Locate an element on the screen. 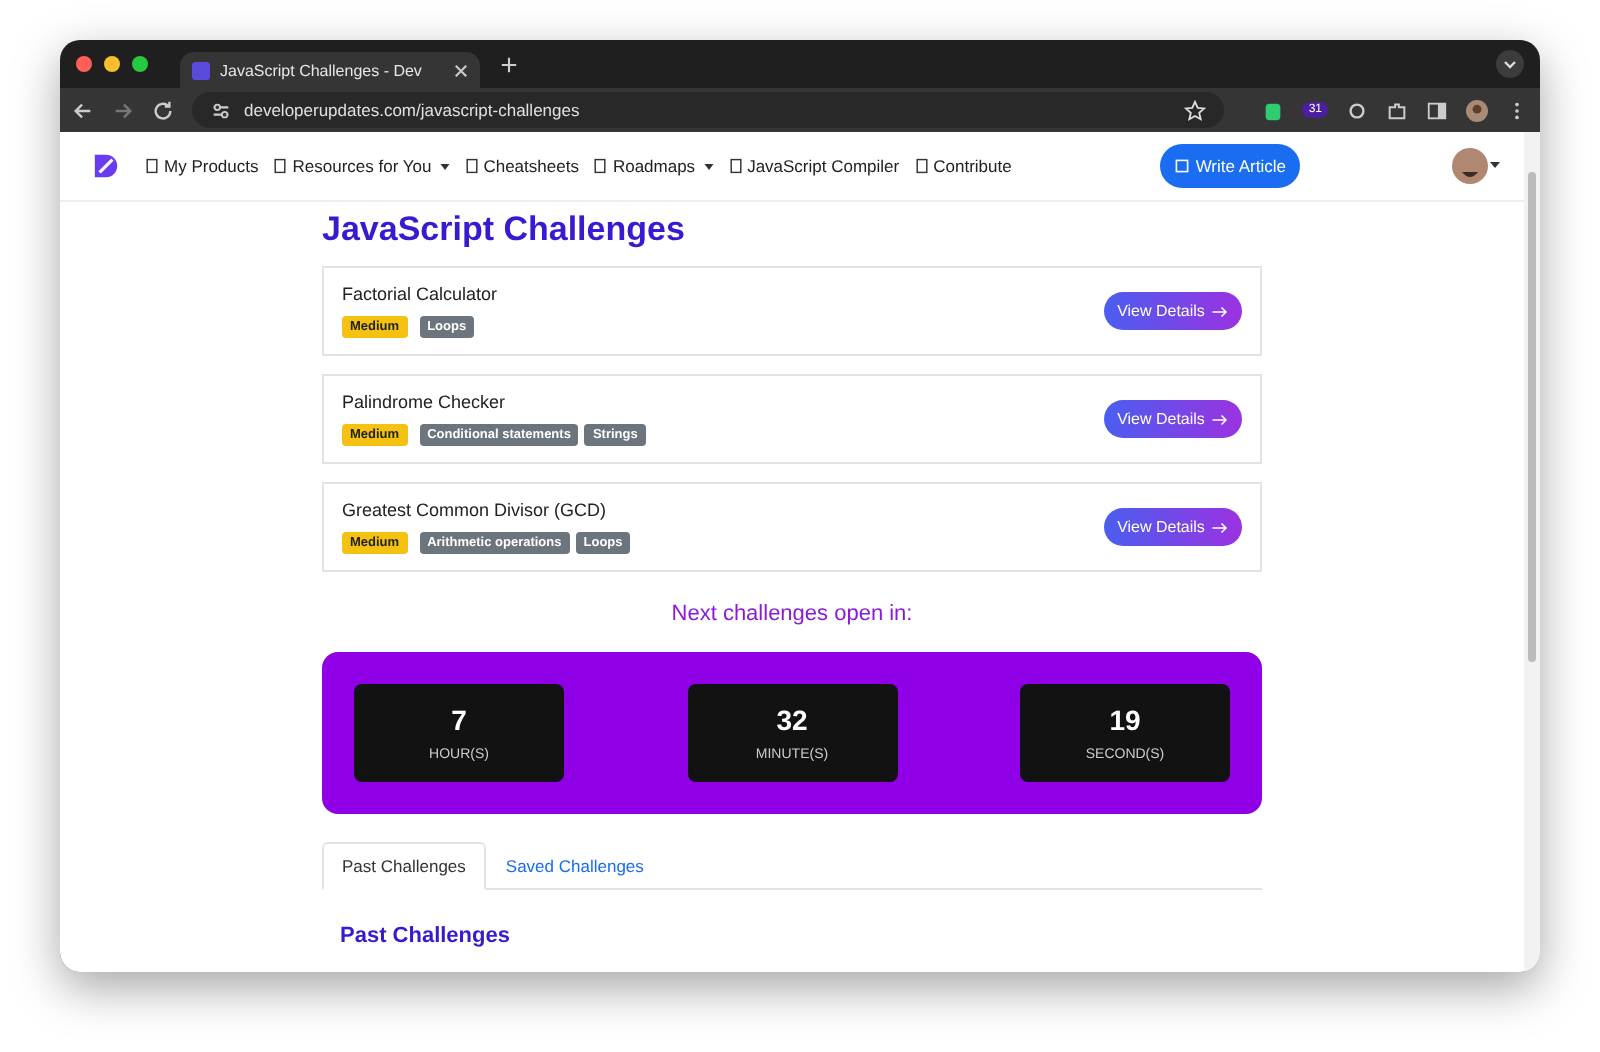 The image size is (1600, 1052). countdown-heading: Next challenges open in: is located at coordinates (792, 614).